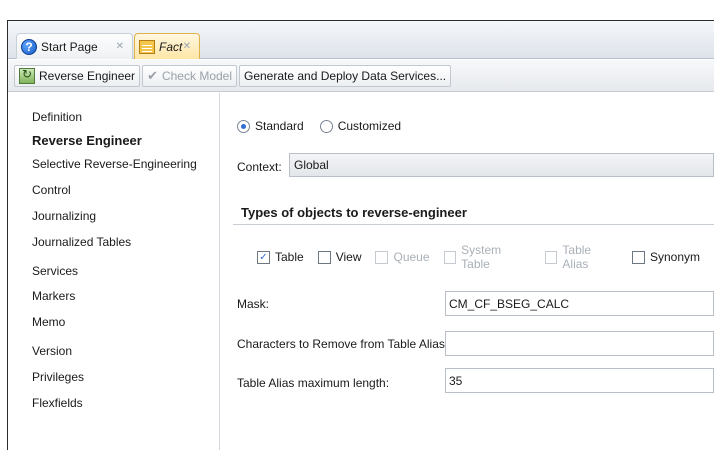  I want to click on tab-label: Start Page, so click(69, 46).